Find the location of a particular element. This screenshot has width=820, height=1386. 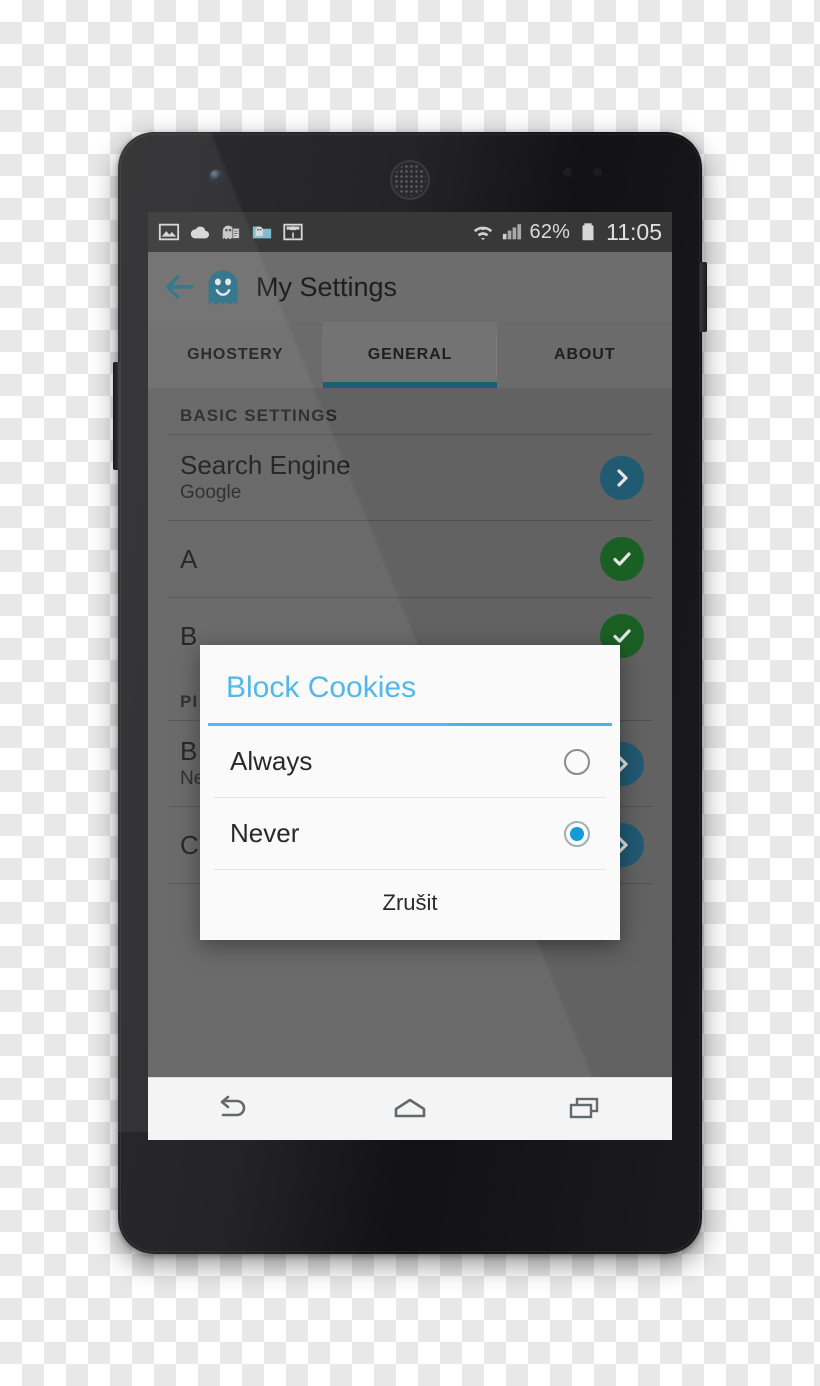

clock-label: 11:05 is located at coordinates (634, 231).